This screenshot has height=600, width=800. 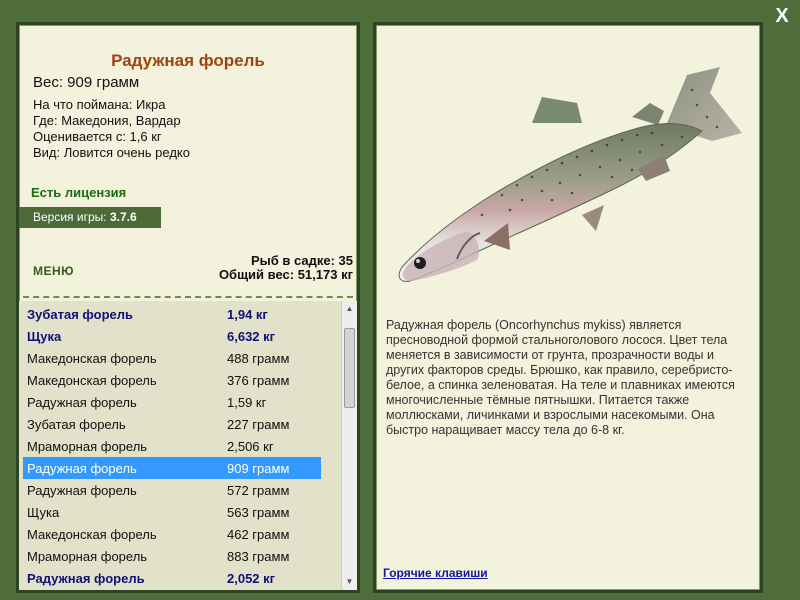 What do you see at coordinates (86, 82) in the screenshot?
I see `fish-weight: Вес: 909 грамм` at bounding box center [86, 82].